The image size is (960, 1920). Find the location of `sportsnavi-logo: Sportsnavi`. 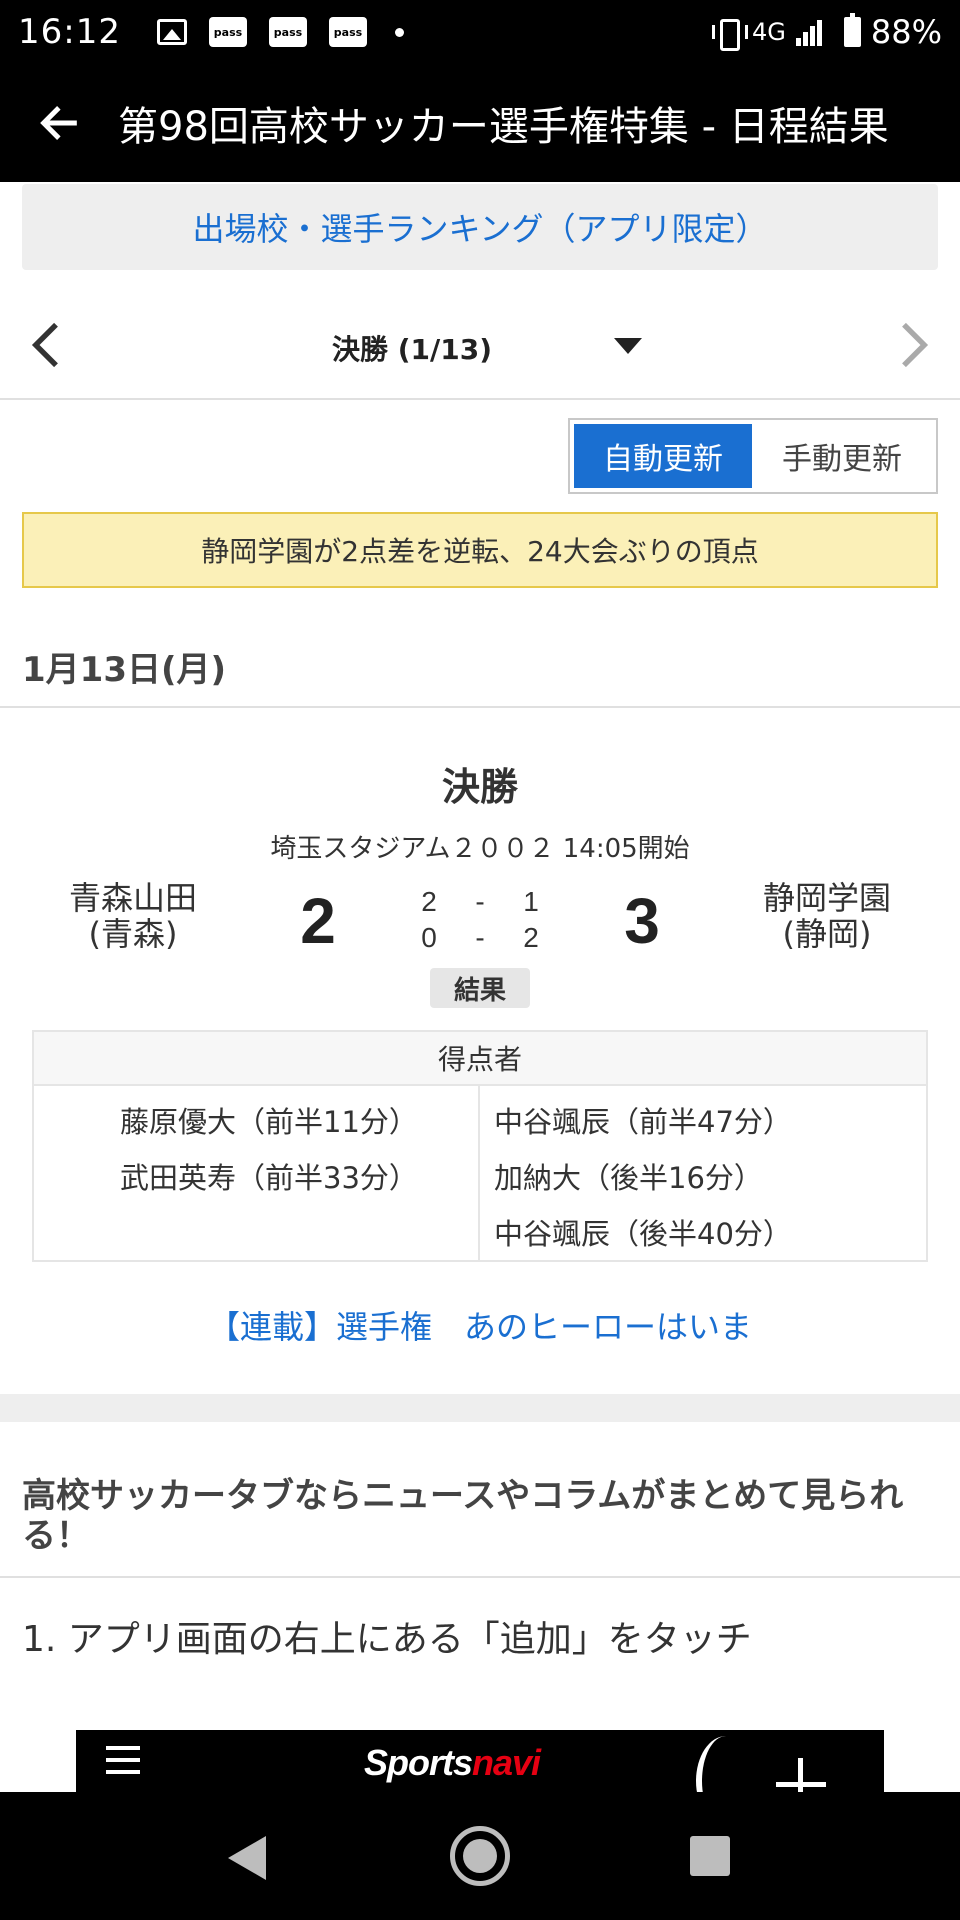

sportsnavi-logo: Sportsnavi is located at coordinates (452, 1763).